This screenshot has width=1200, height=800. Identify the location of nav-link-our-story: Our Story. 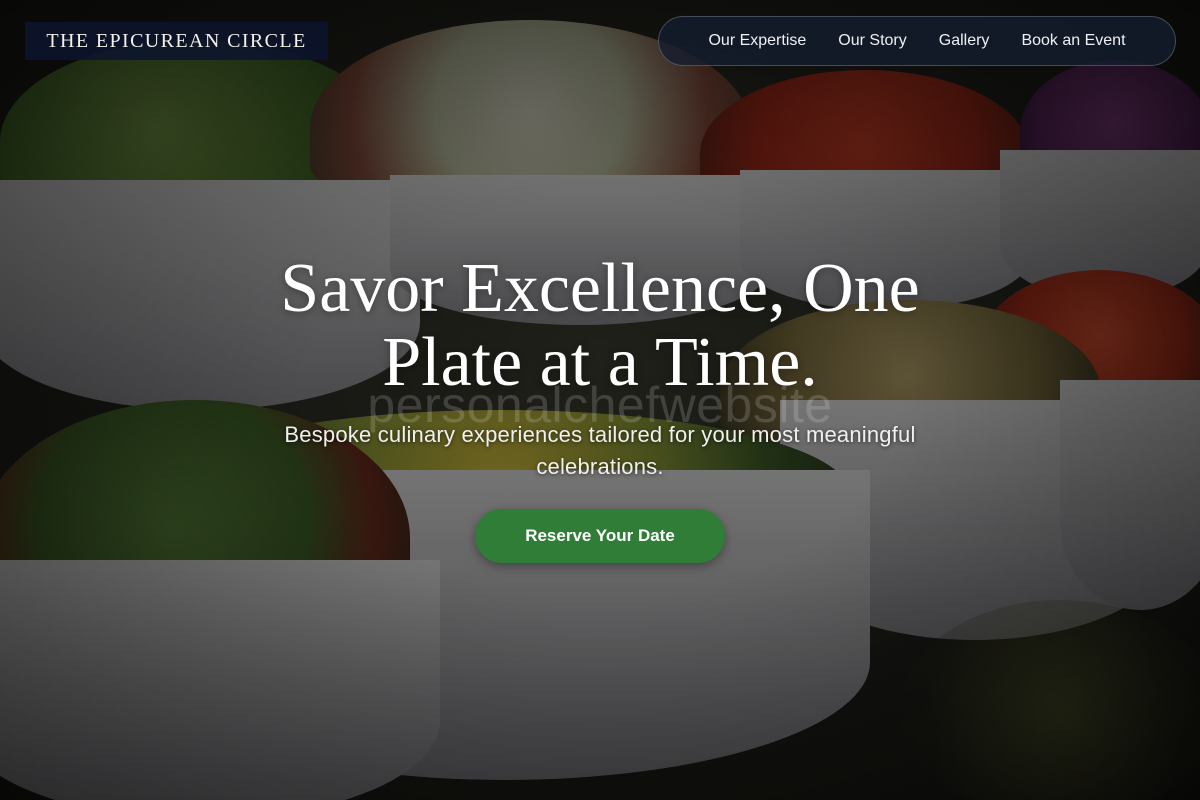
(872, 41).